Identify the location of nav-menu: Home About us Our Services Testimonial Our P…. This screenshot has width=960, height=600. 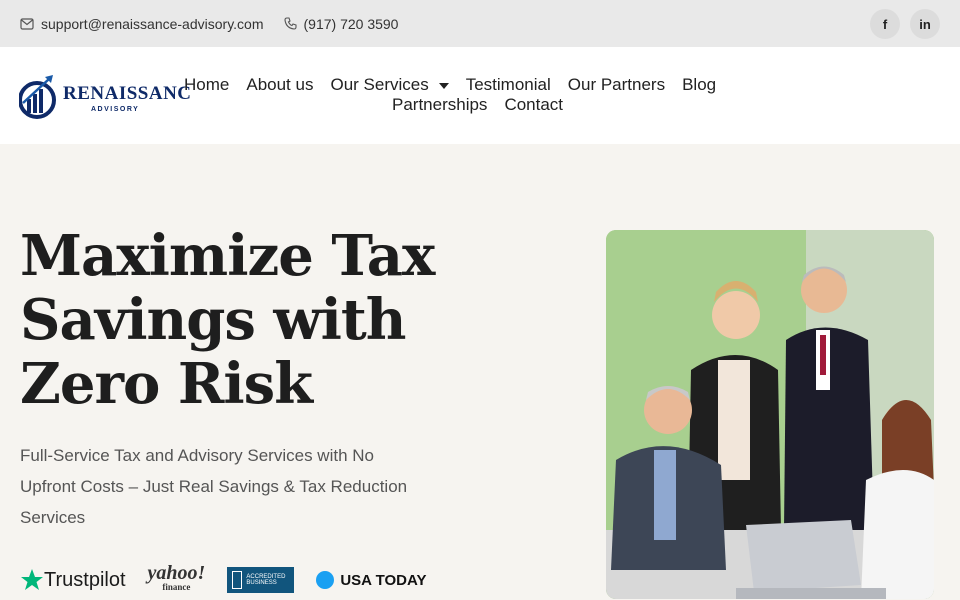
(484, 94).